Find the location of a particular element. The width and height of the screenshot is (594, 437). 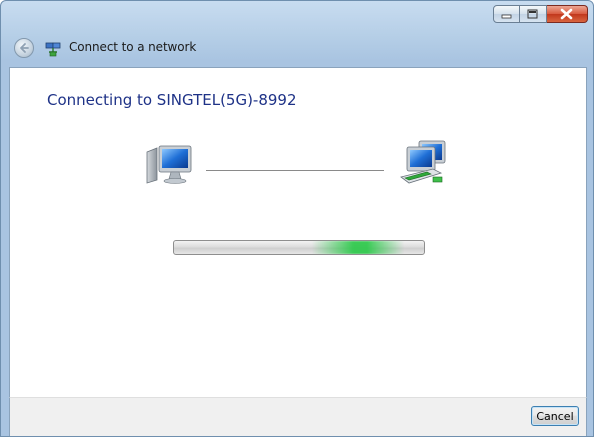

network-wizard-icon is located at coordinates (53, 49).